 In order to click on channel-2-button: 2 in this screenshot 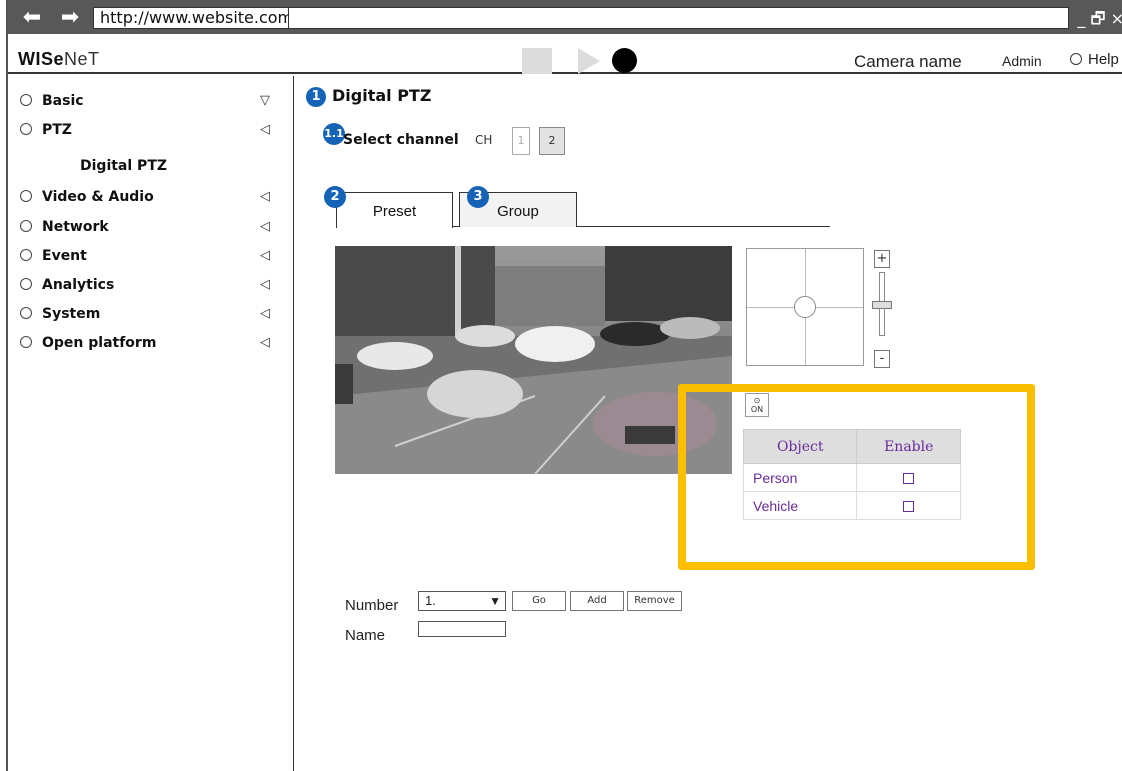, I will do `click(552, 141)`.